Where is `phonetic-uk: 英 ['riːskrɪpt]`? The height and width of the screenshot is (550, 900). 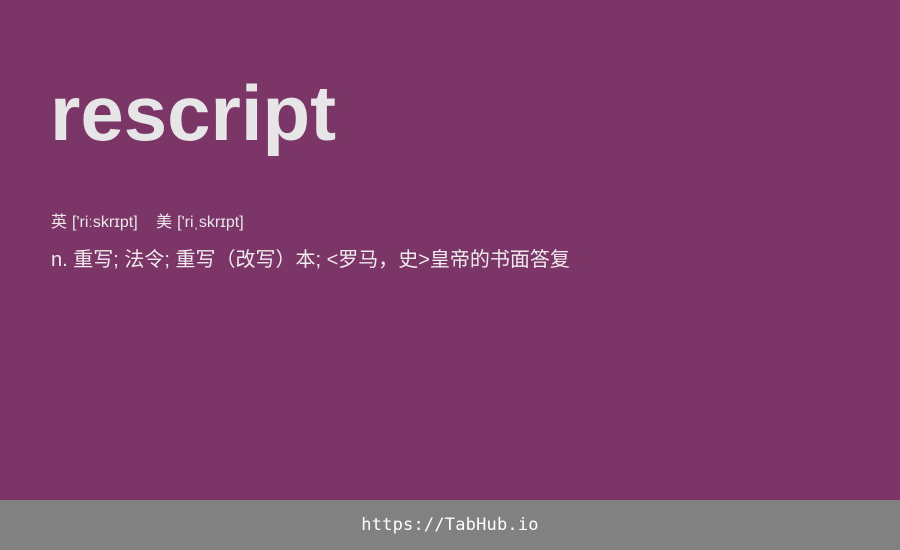
phonetic-uk: 英 ['riːskrɪpt] is located at coordinates (96, 222).